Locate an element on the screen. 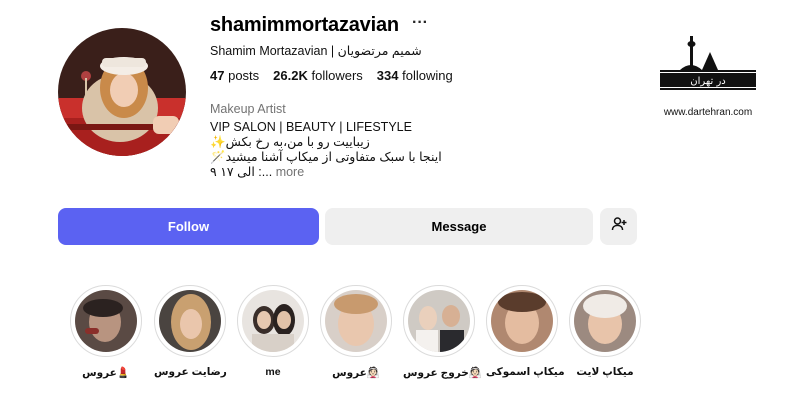 This screenshot has width=800, height=412. following-value: 334 is located at coordinates (387, 75).